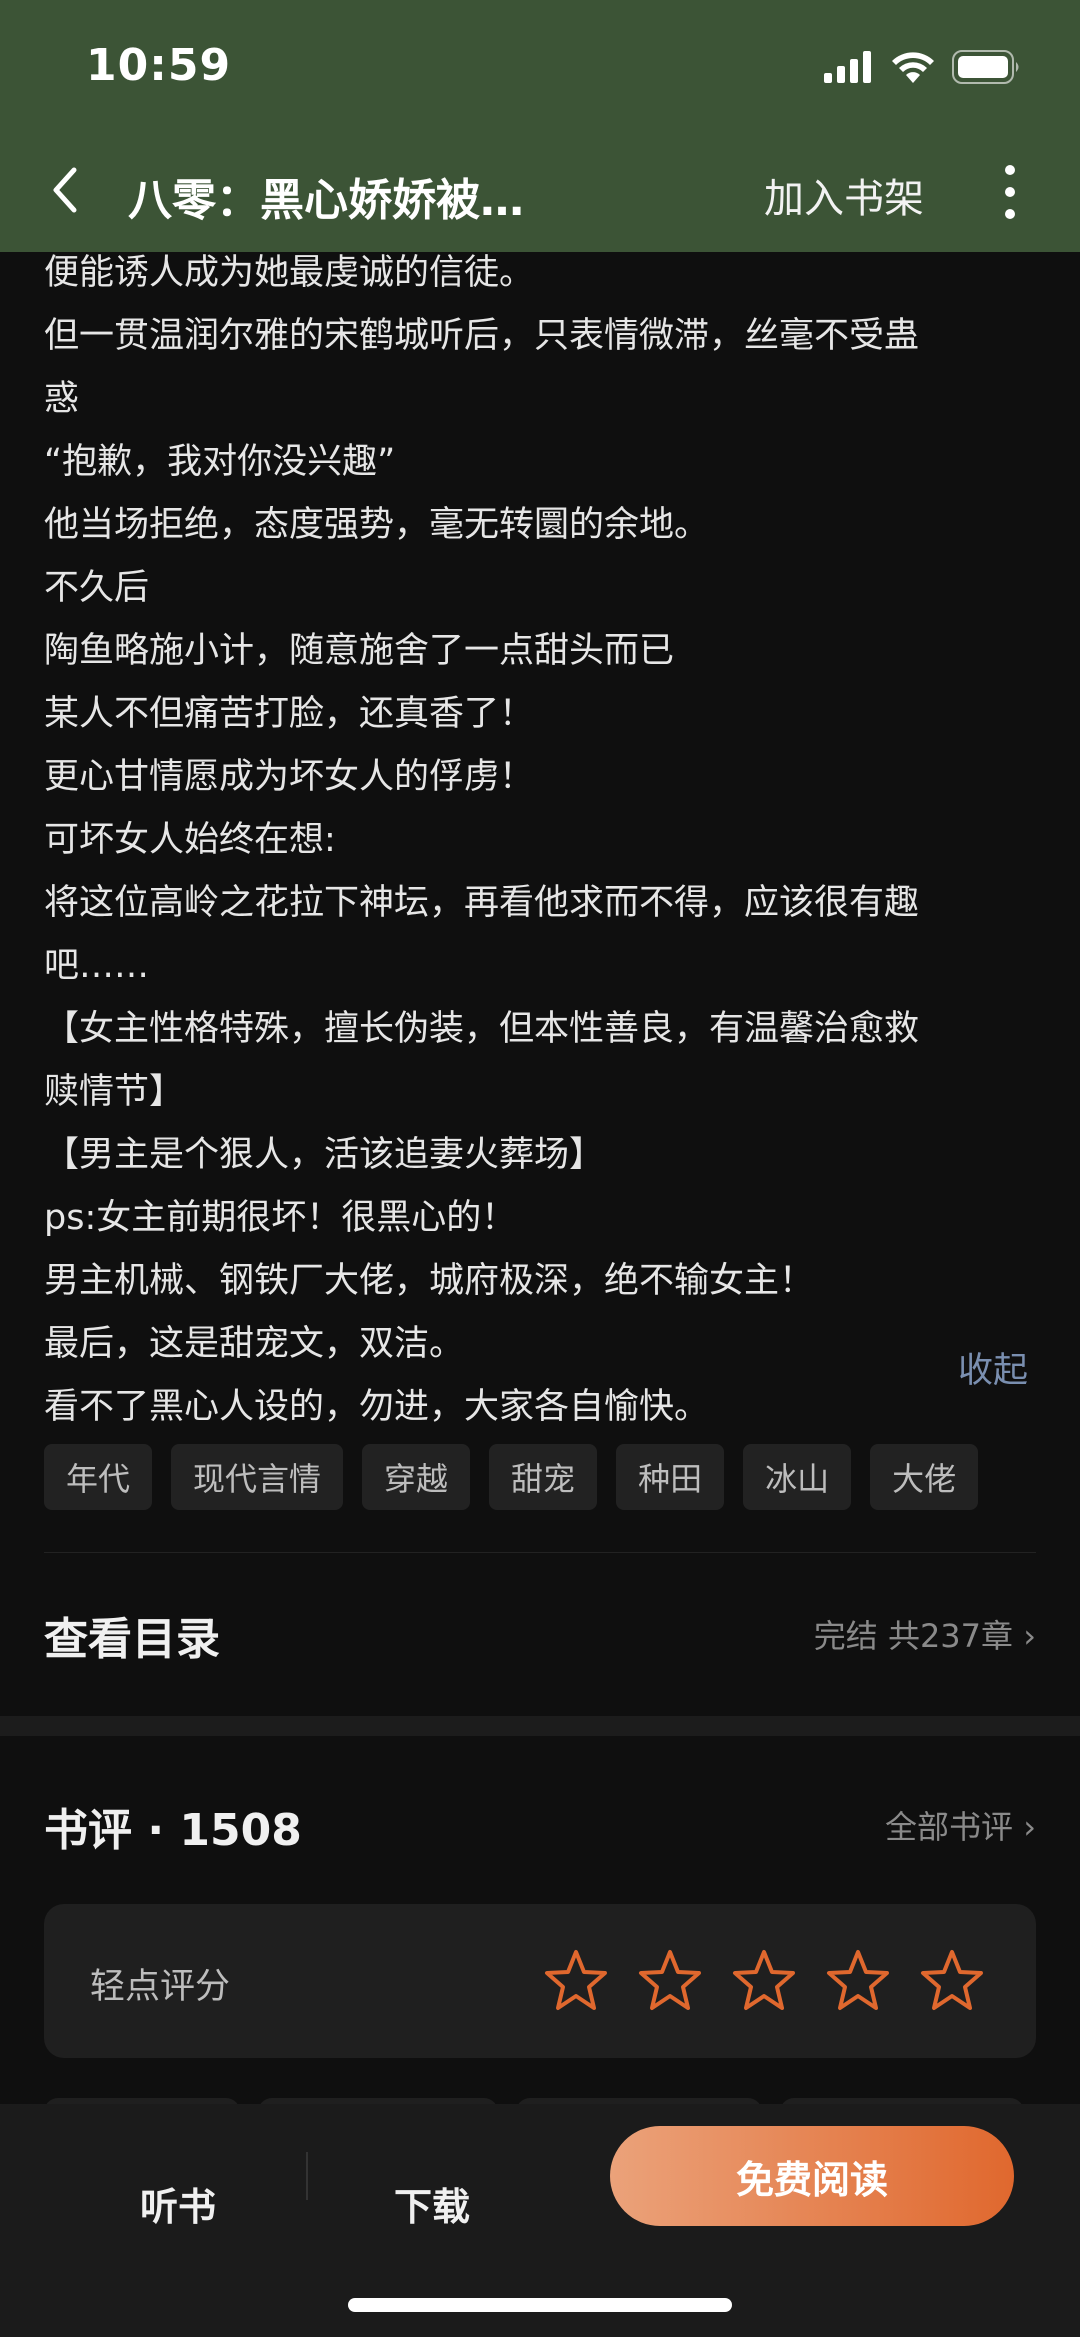  Describe the element at coordinates (540, 1726) in the screenshot. I see `section-separator` at that location.